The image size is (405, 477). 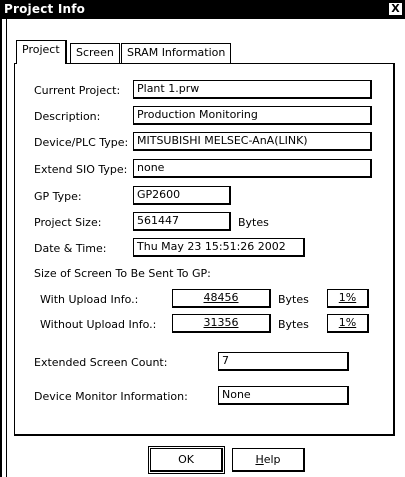 I want to click on current-project-field: Plant 1.prw, so click(x=252, y=89).